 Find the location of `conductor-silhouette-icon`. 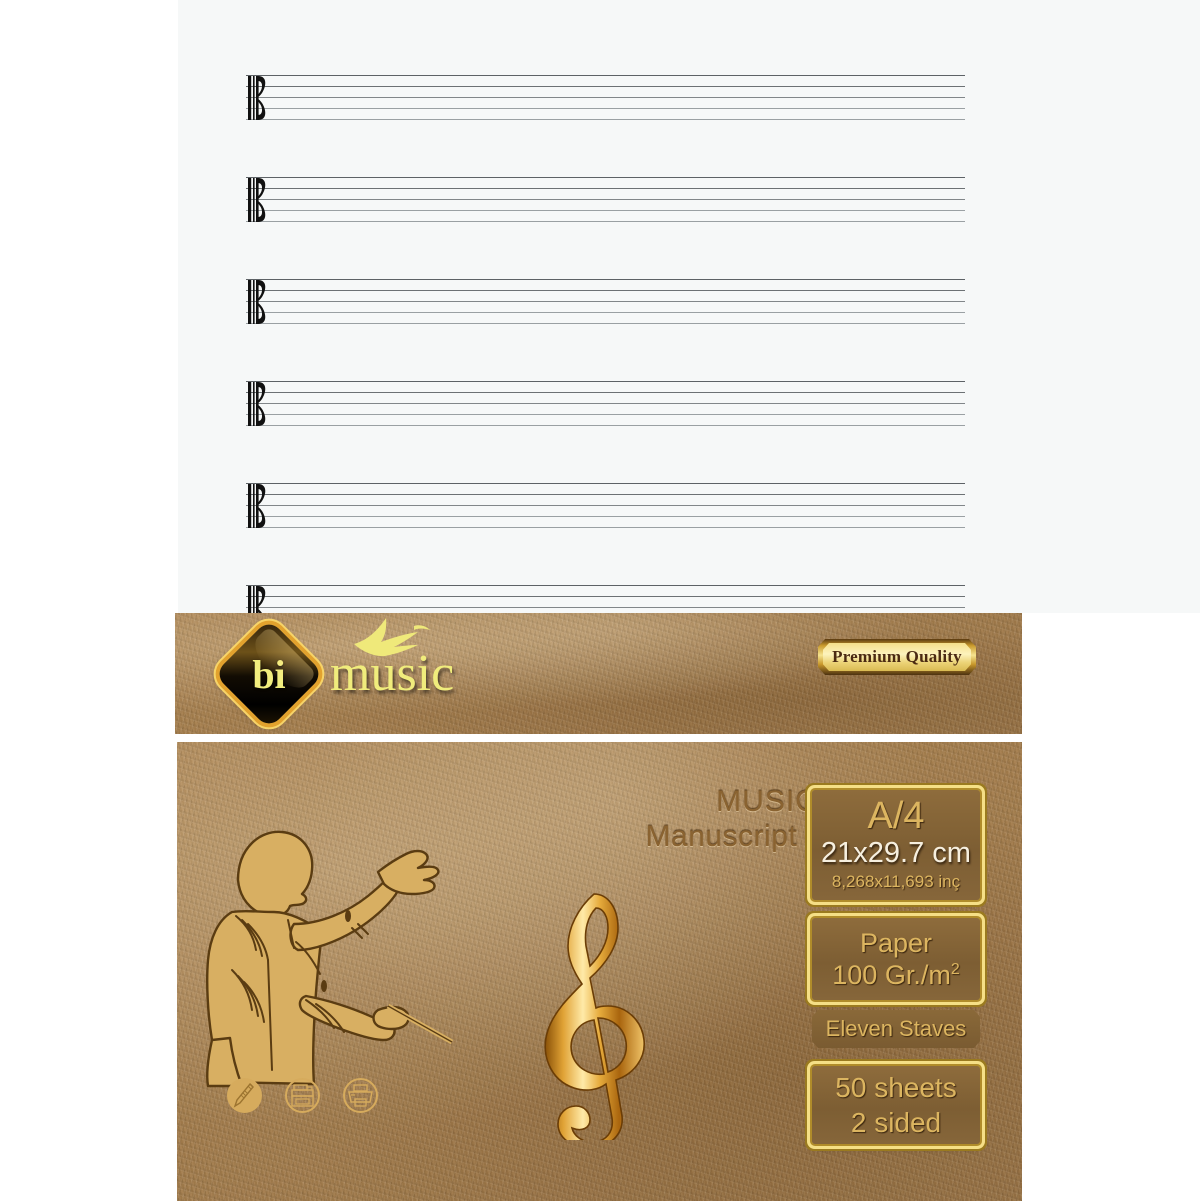

conductor-silhouette-icon is located at coordinates (330, 959).